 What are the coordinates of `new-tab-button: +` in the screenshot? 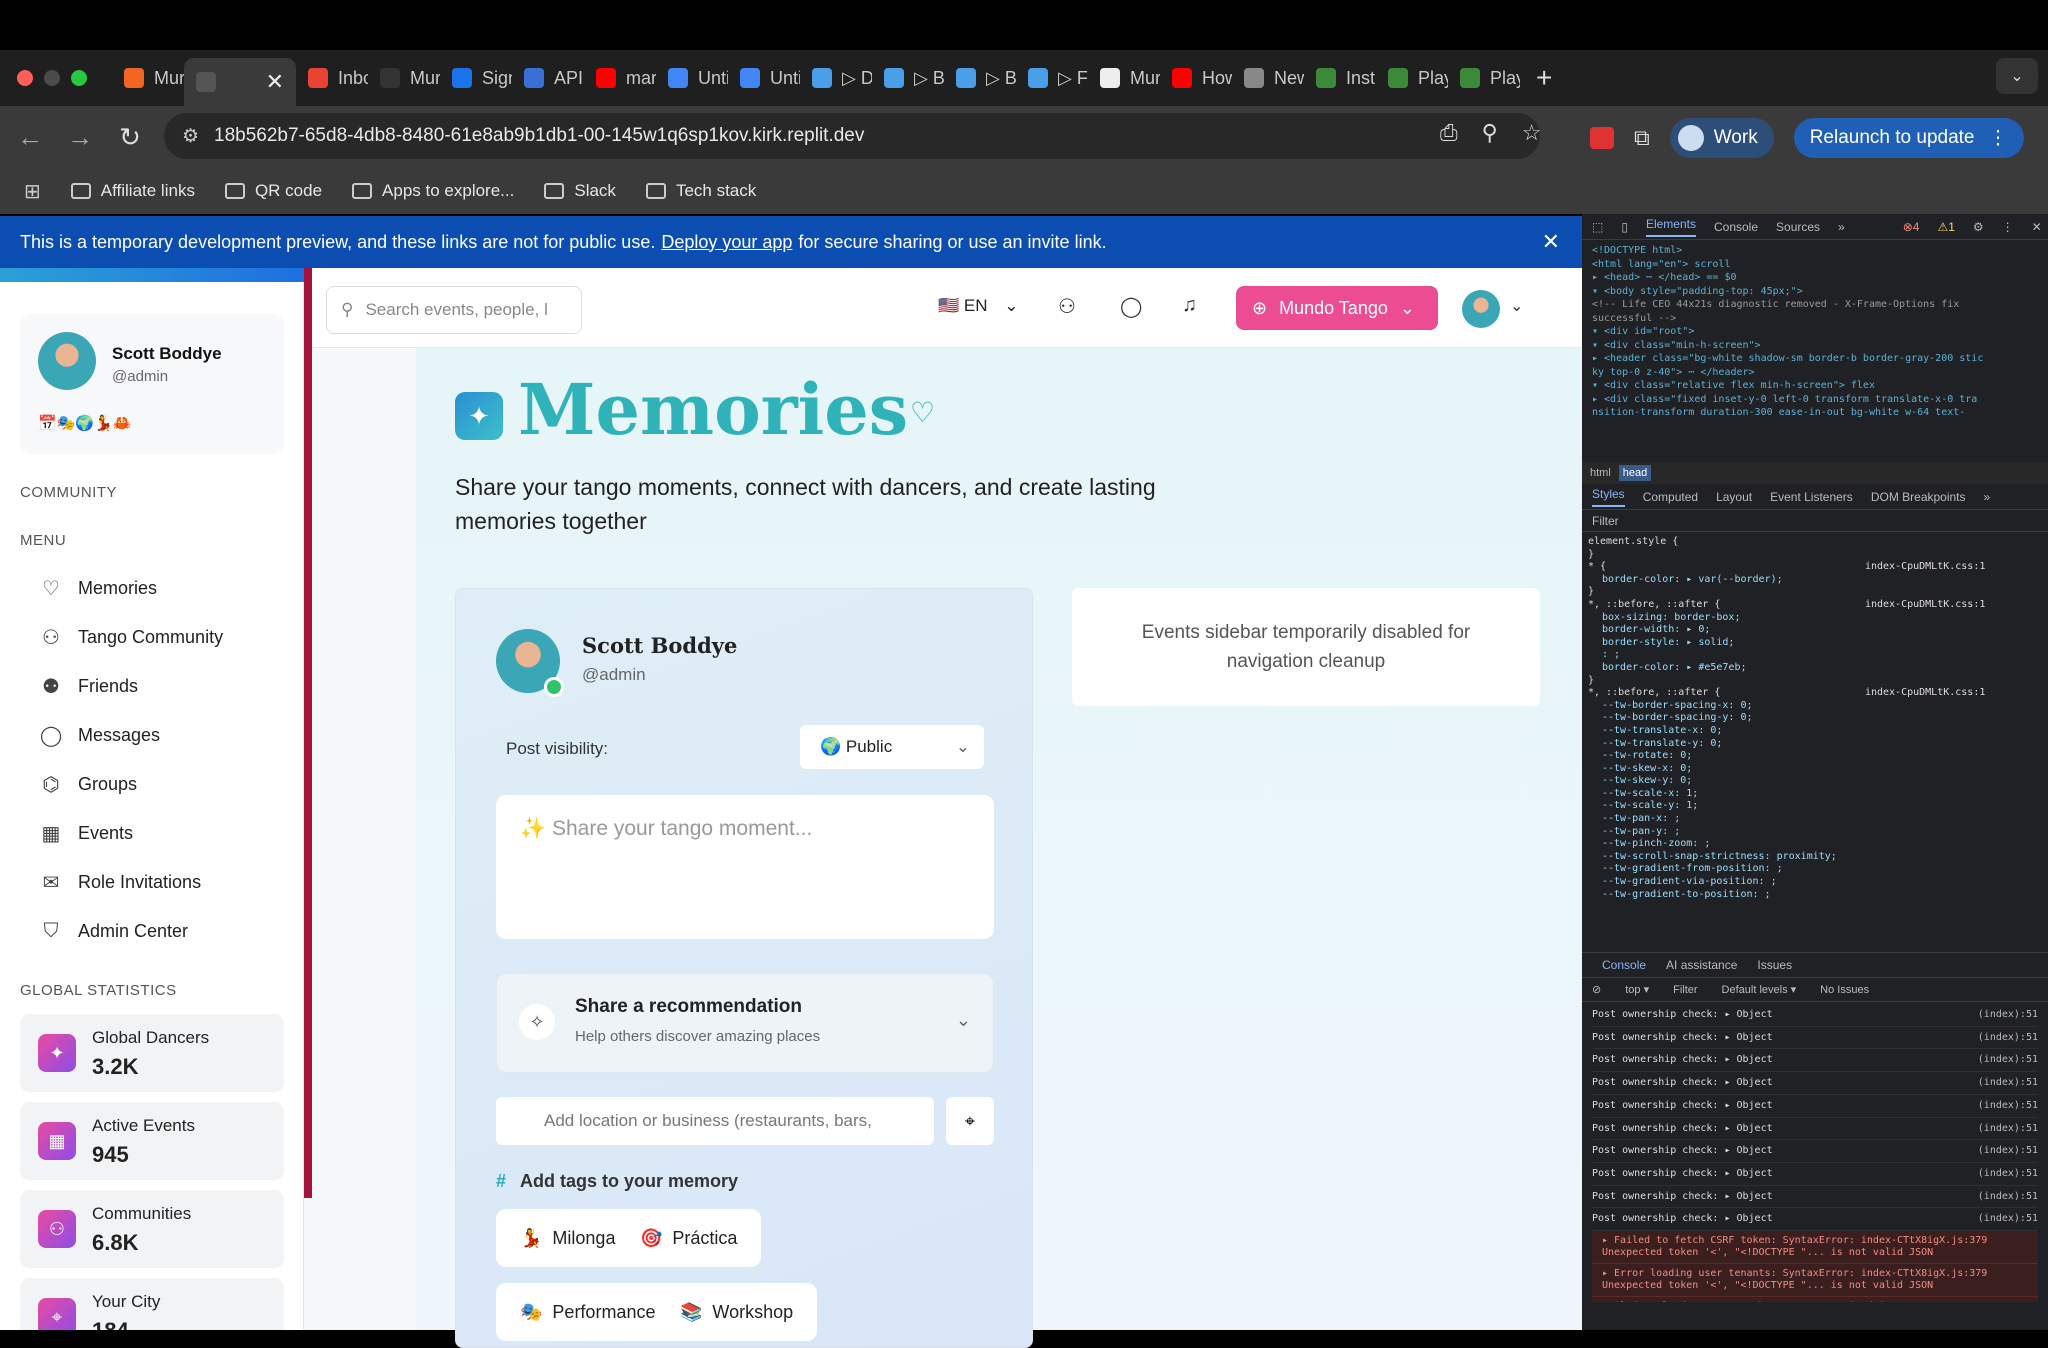 It's located at (1544, 78).